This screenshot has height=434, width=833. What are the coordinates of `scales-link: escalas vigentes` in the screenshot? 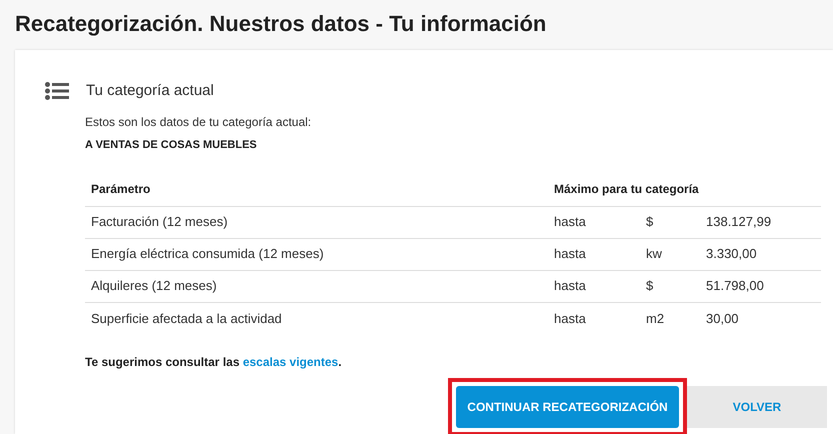 It's located at (290, 362).